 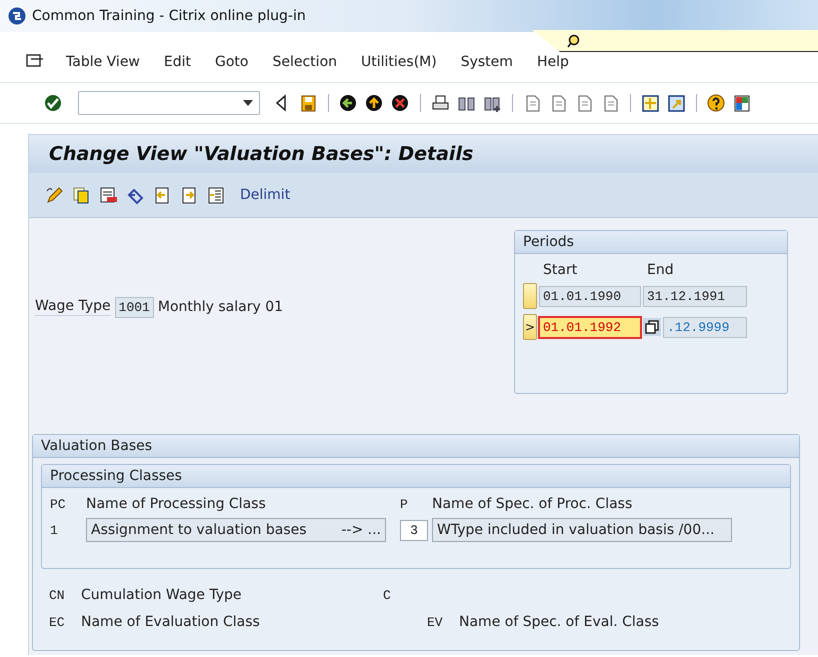 What do you see at coordinates (308, 103) in the screenshot?
I see `save-icon` at bounding box center [308, 103].